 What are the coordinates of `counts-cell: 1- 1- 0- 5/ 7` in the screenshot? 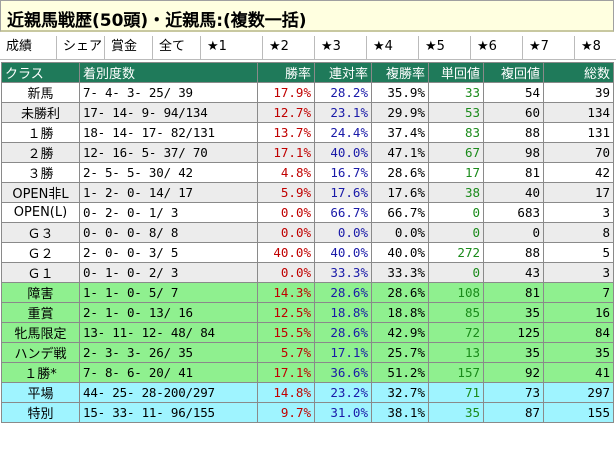 It's located at (168, 292).